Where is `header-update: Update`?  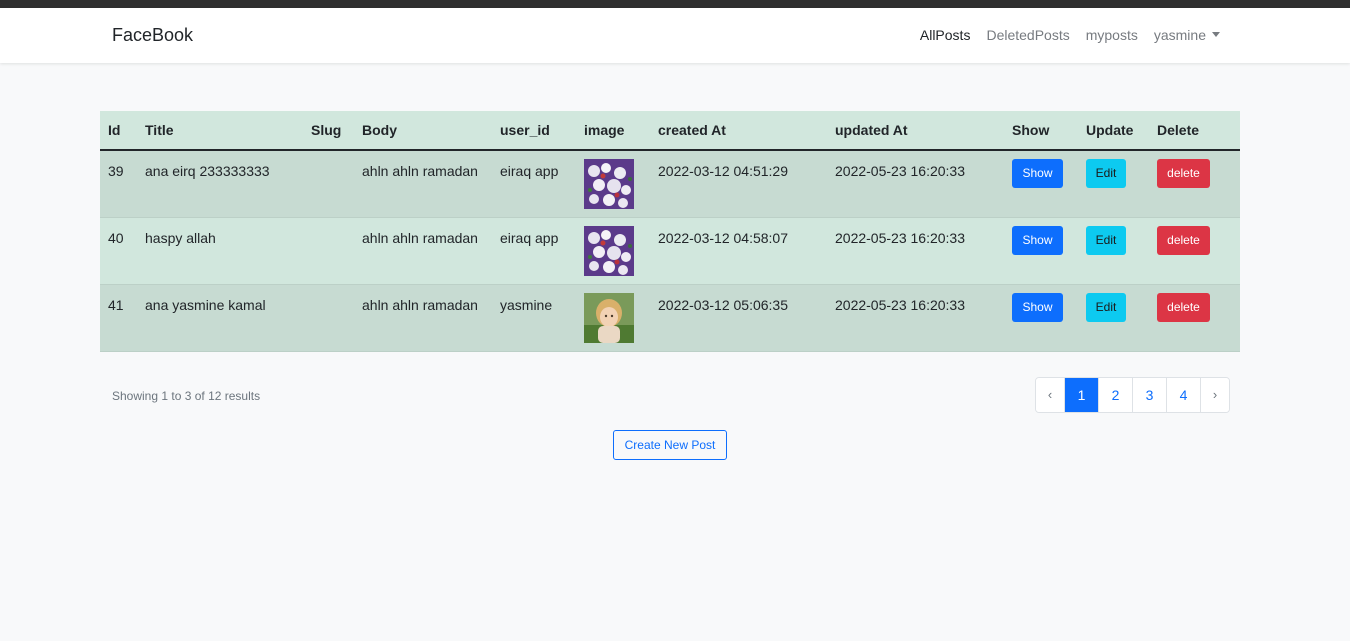
header-update: Update is located at coordinates (1113, 131).